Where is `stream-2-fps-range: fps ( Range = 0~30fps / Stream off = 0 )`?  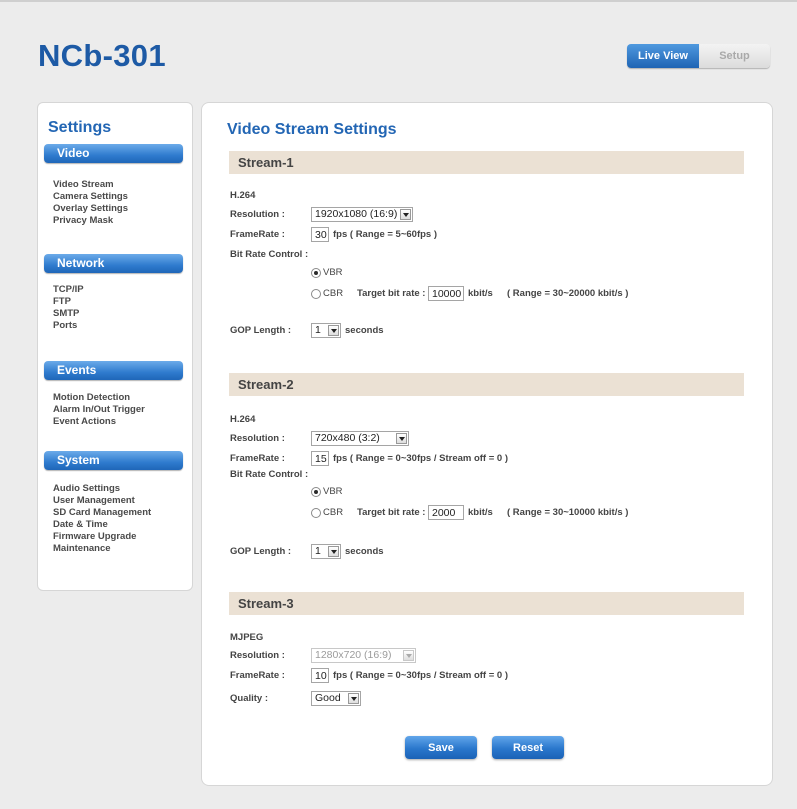
stream-2-fps-range: fps ( Range = 0~30fps / Stream off = 0 ) is located at coordinates (421, 458).